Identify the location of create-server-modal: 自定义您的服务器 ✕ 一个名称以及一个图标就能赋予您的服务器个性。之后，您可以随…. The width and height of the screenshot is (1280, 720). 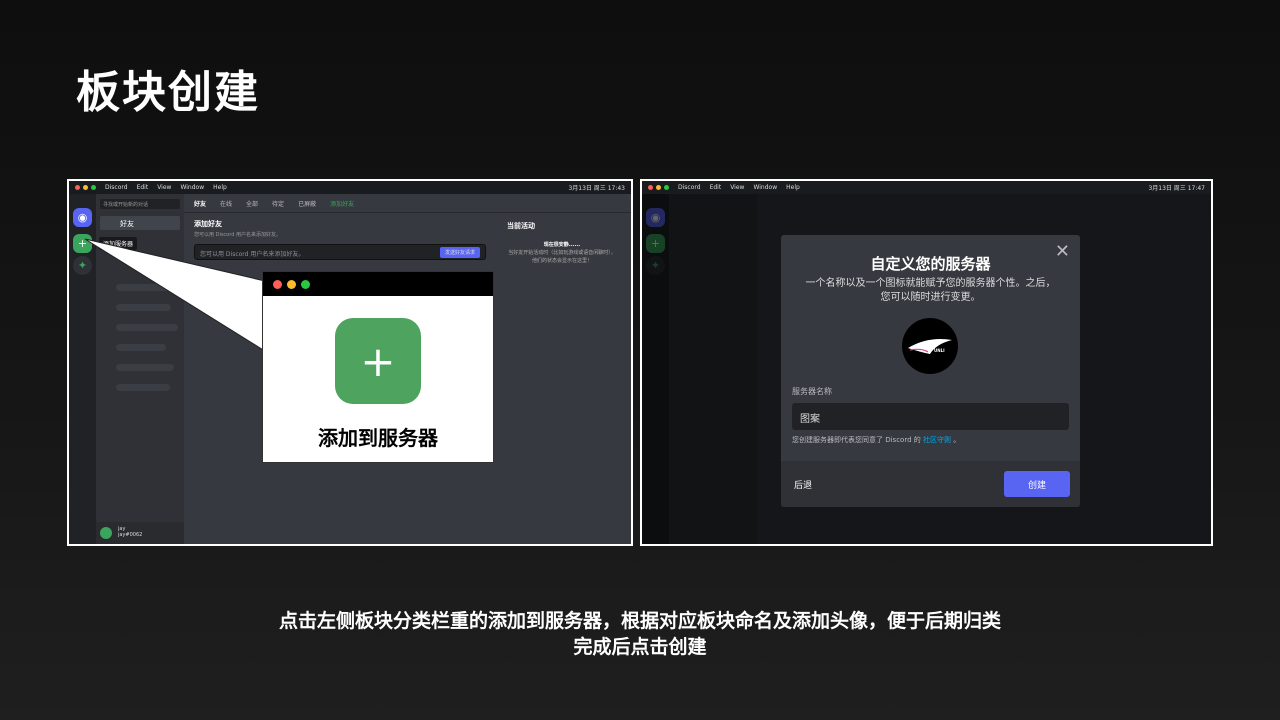
(930, 371).